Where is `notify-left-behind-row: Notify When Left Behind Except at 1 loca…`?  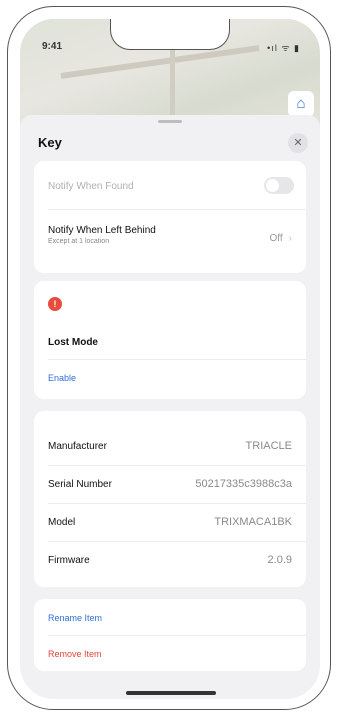 notify-left-behind-row: Notify When Left Behind Except at 1 loca… is located at coordinates (170, 235).